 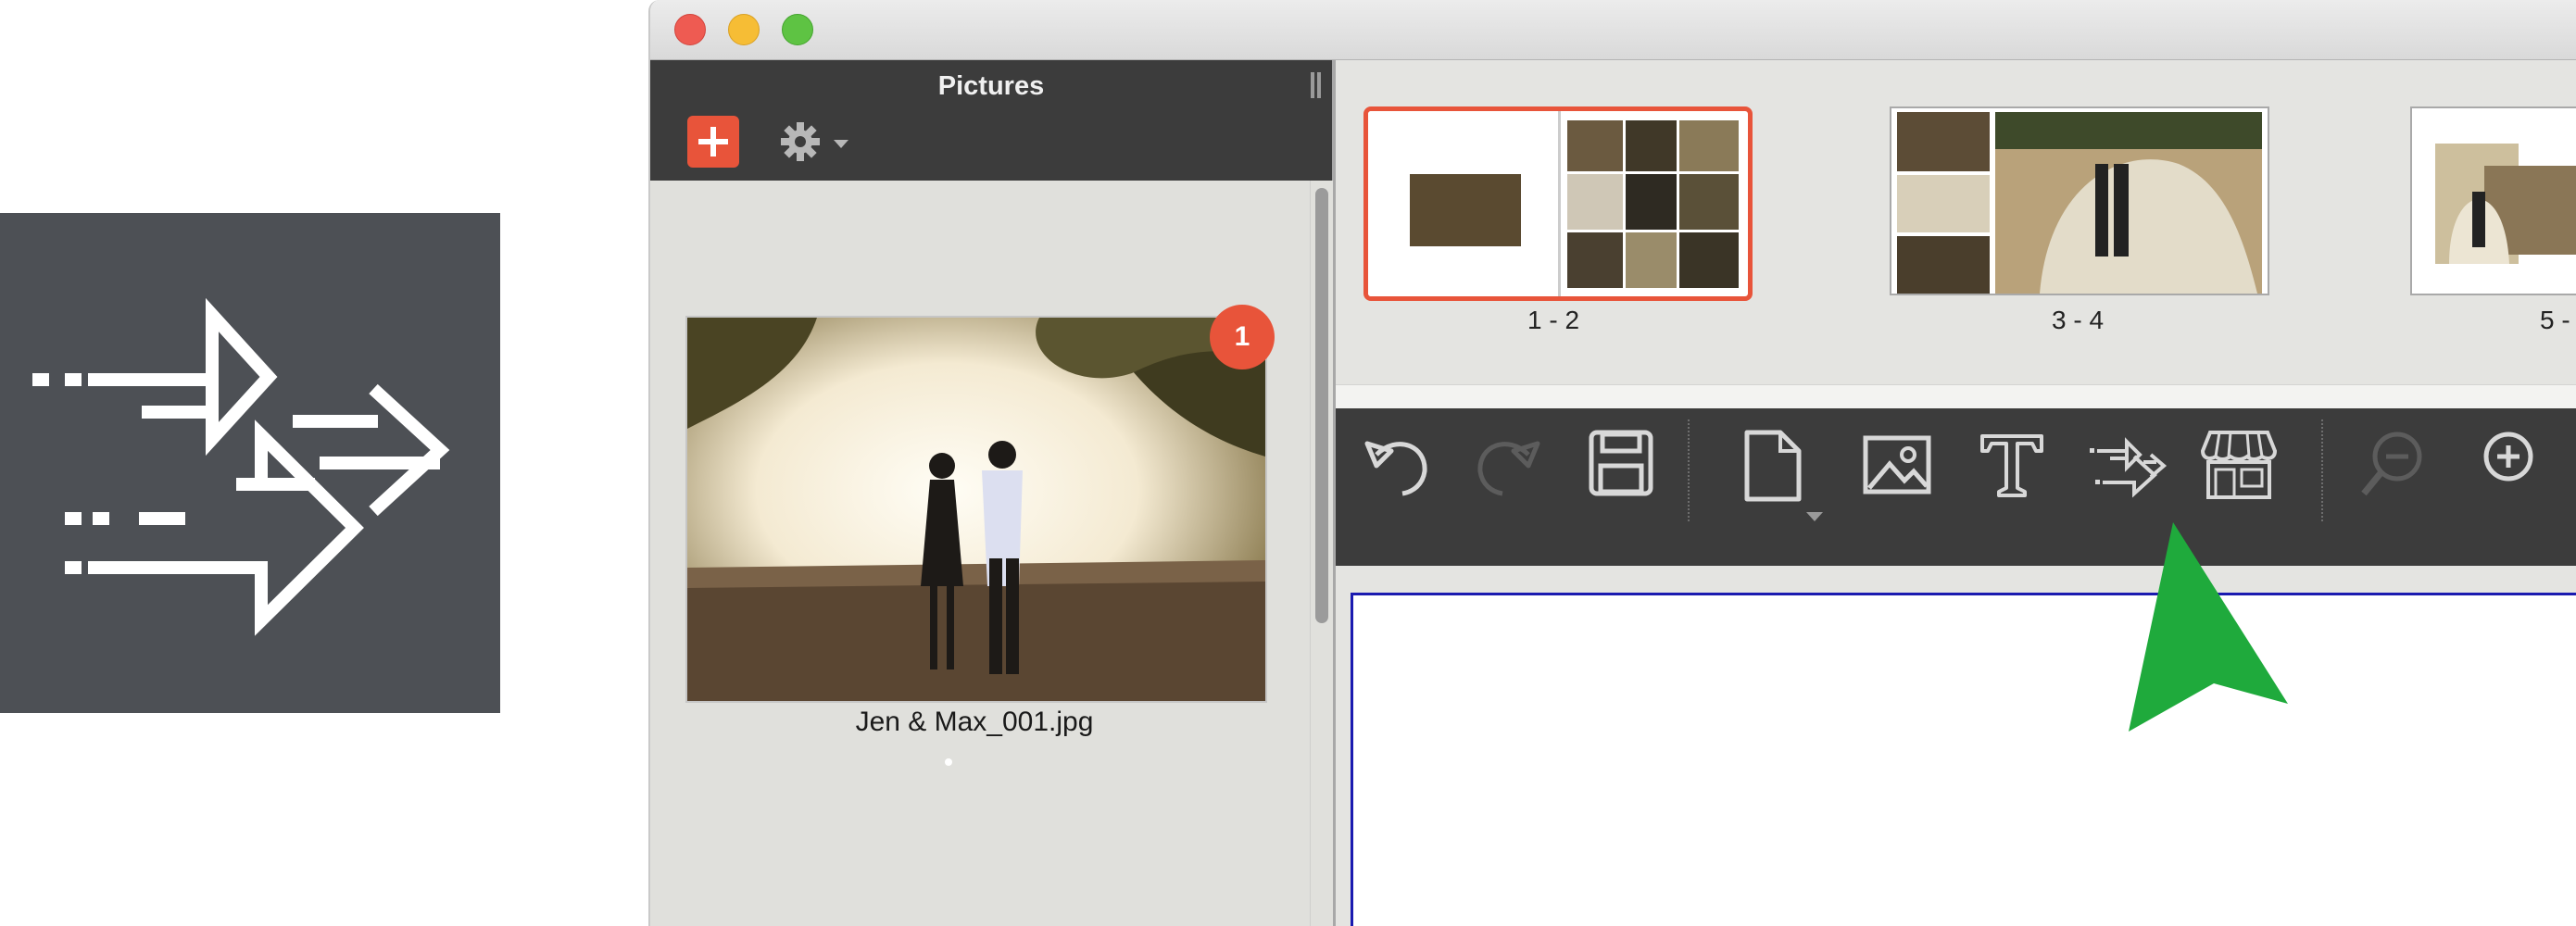 What do you see at coordinates (2078, 320) in the screenshot?
I see `spread-label: 3 - 4` at bounding box center [2078, 320].